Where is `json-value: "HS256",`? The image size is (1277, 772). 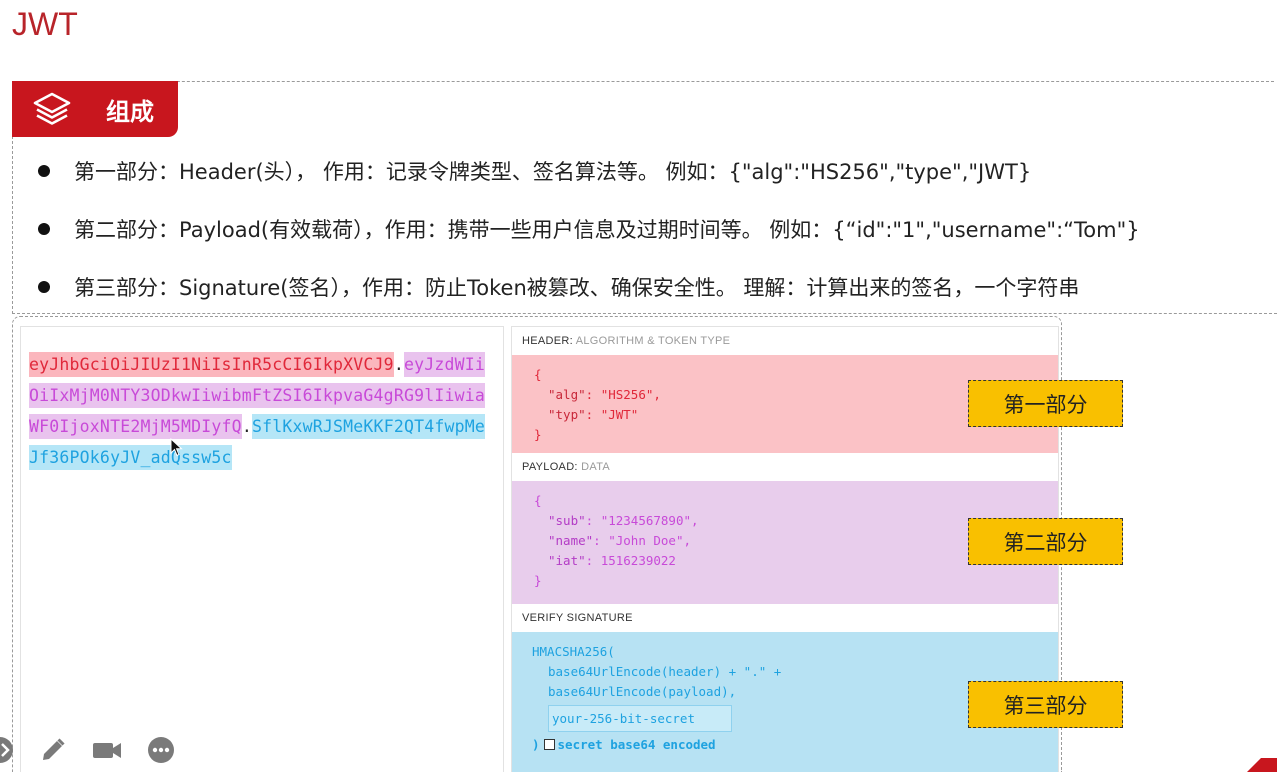
json-value: "HS256", is located at coordinates (630, 394).